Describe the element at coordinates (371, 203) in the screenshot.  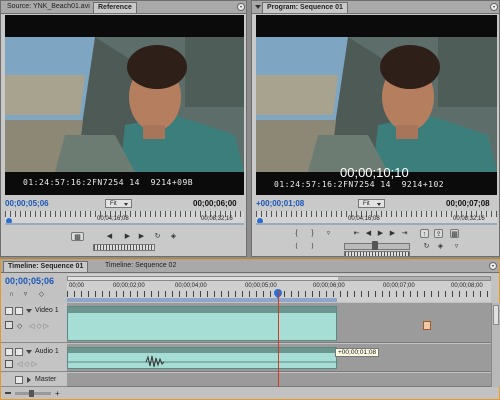
I see `program-fit-dropdown: Fit` at that location.